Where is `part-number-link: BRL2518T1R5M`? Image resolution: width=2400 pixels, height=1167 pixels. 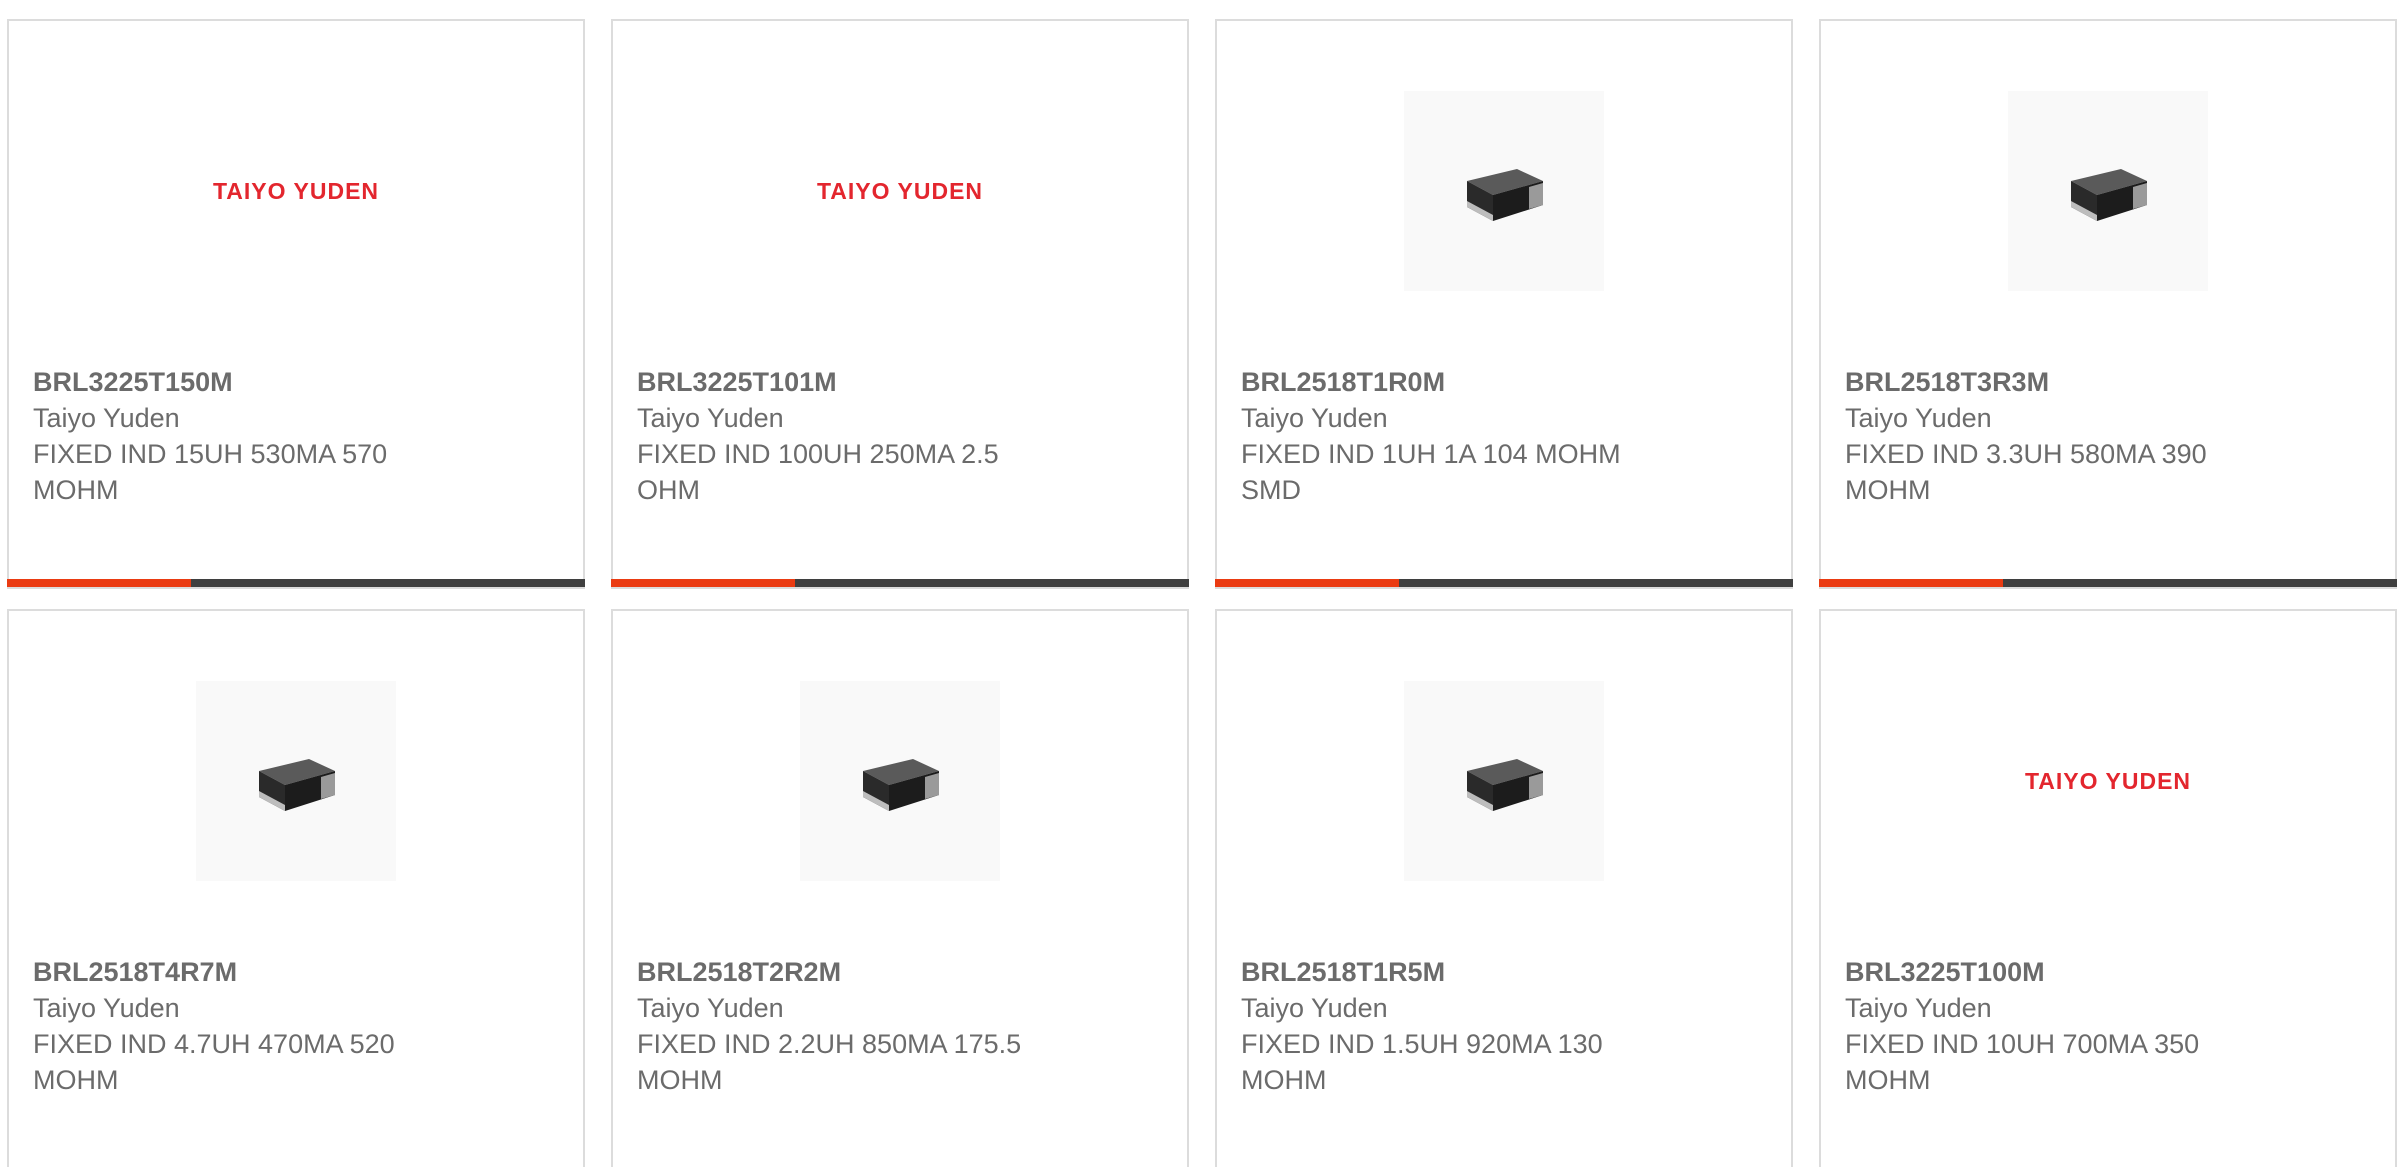 part-number-link: BRL2518T1R5M is located at coordinates (1441, 972).